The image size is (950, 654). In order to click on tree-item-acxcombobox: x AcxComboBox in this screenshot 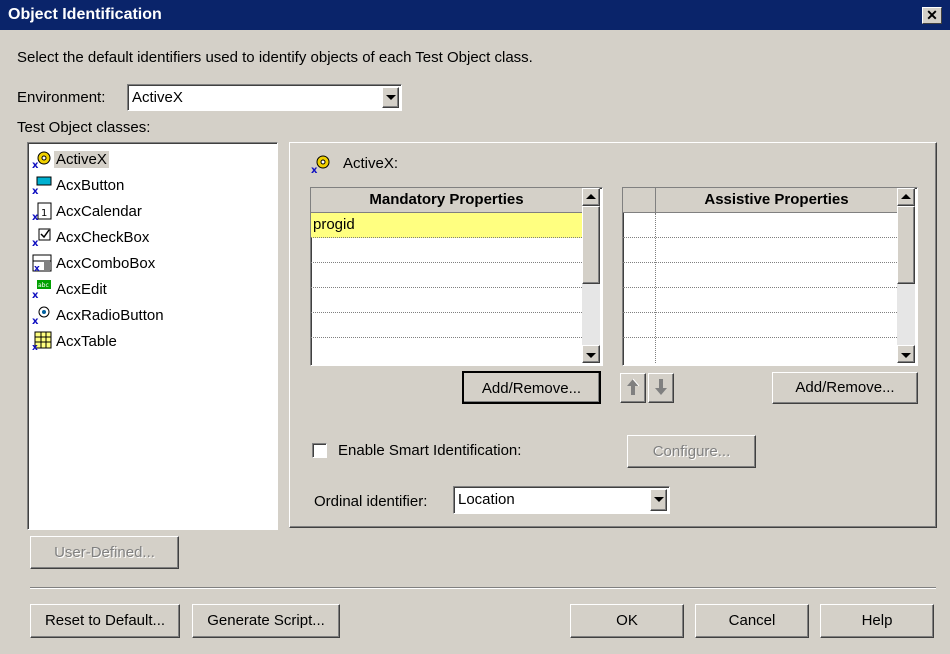, I will do `click(94, 263)`.